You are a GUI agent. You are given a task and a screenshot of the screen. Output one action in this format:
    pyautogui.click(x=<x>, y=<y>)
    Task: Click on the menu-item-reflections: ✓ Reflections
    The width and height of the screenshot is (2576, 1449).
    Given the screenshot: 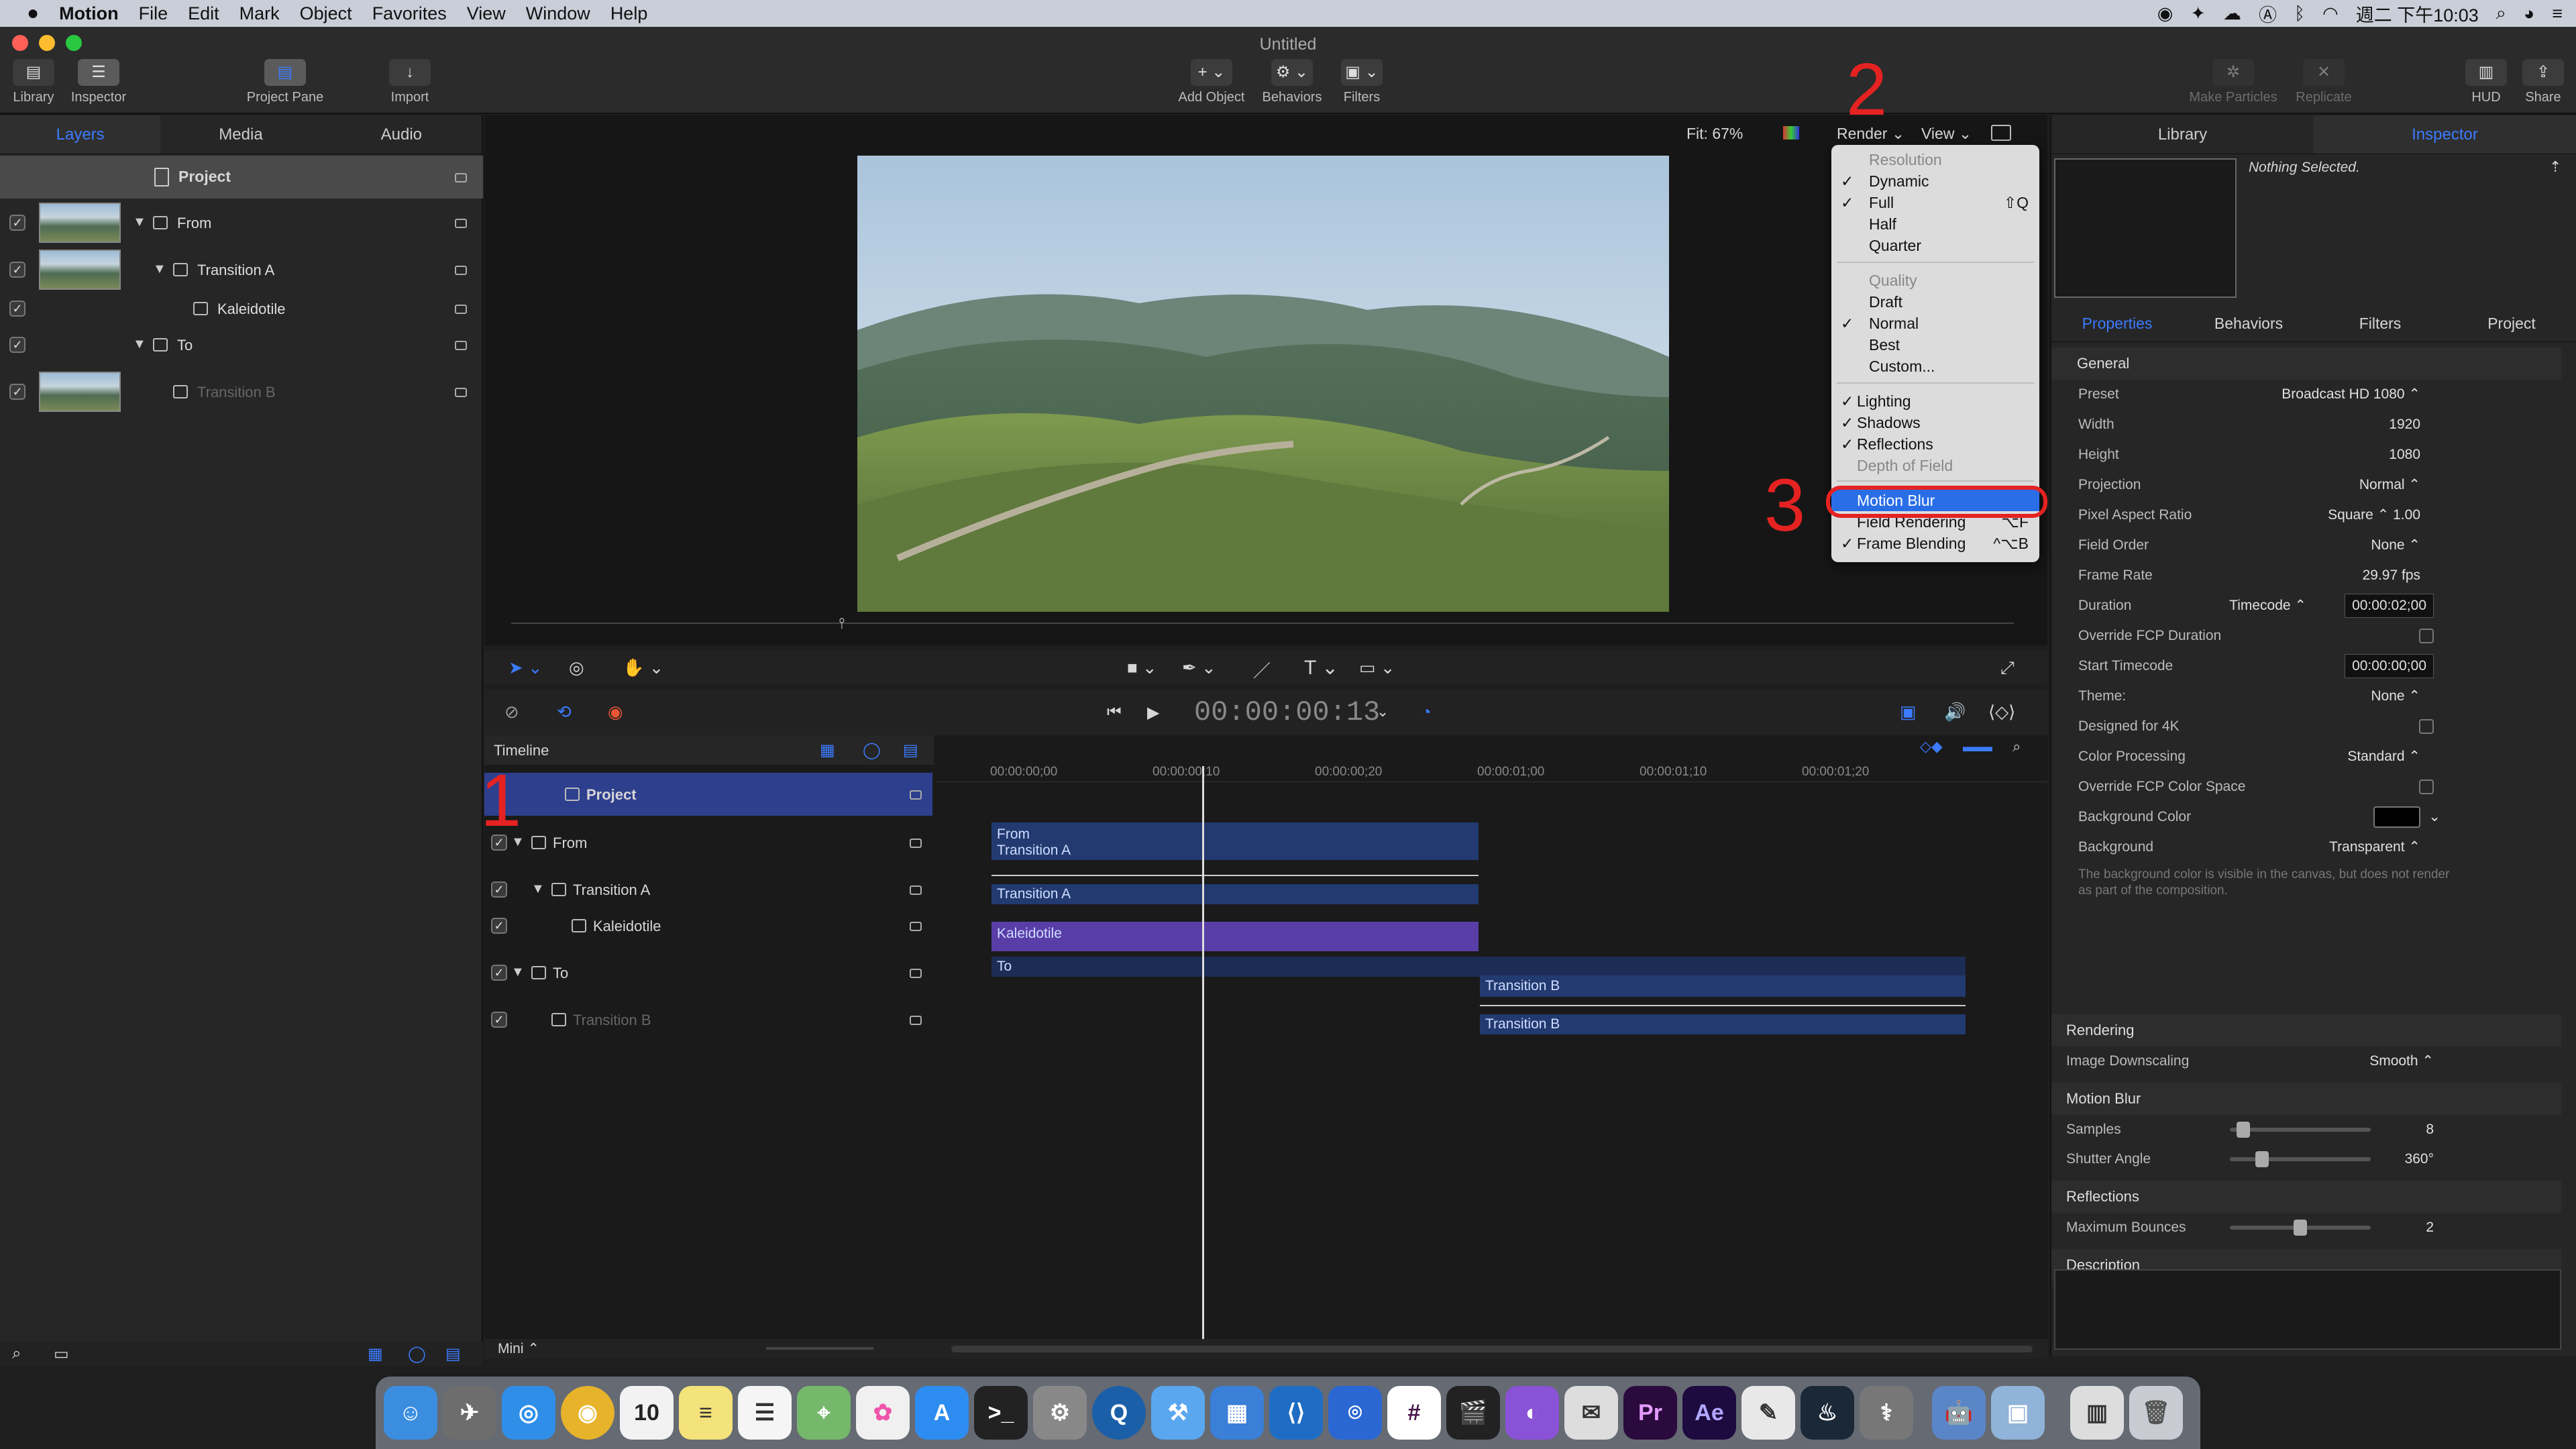 What is the action you would take?
    pyautogui.click(x=1935, y=444)
    